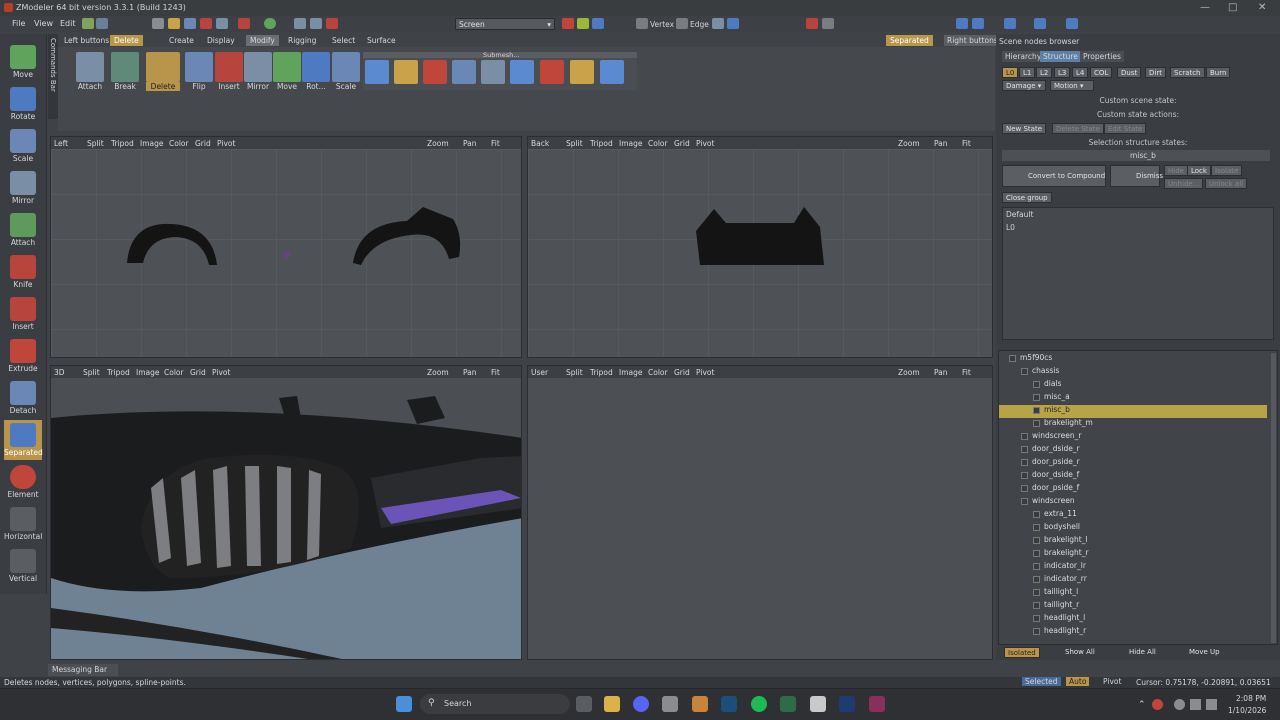  Describe the element at coordinates (1027, 72) in the screenshot. I see `state-l1: L1` at that location.